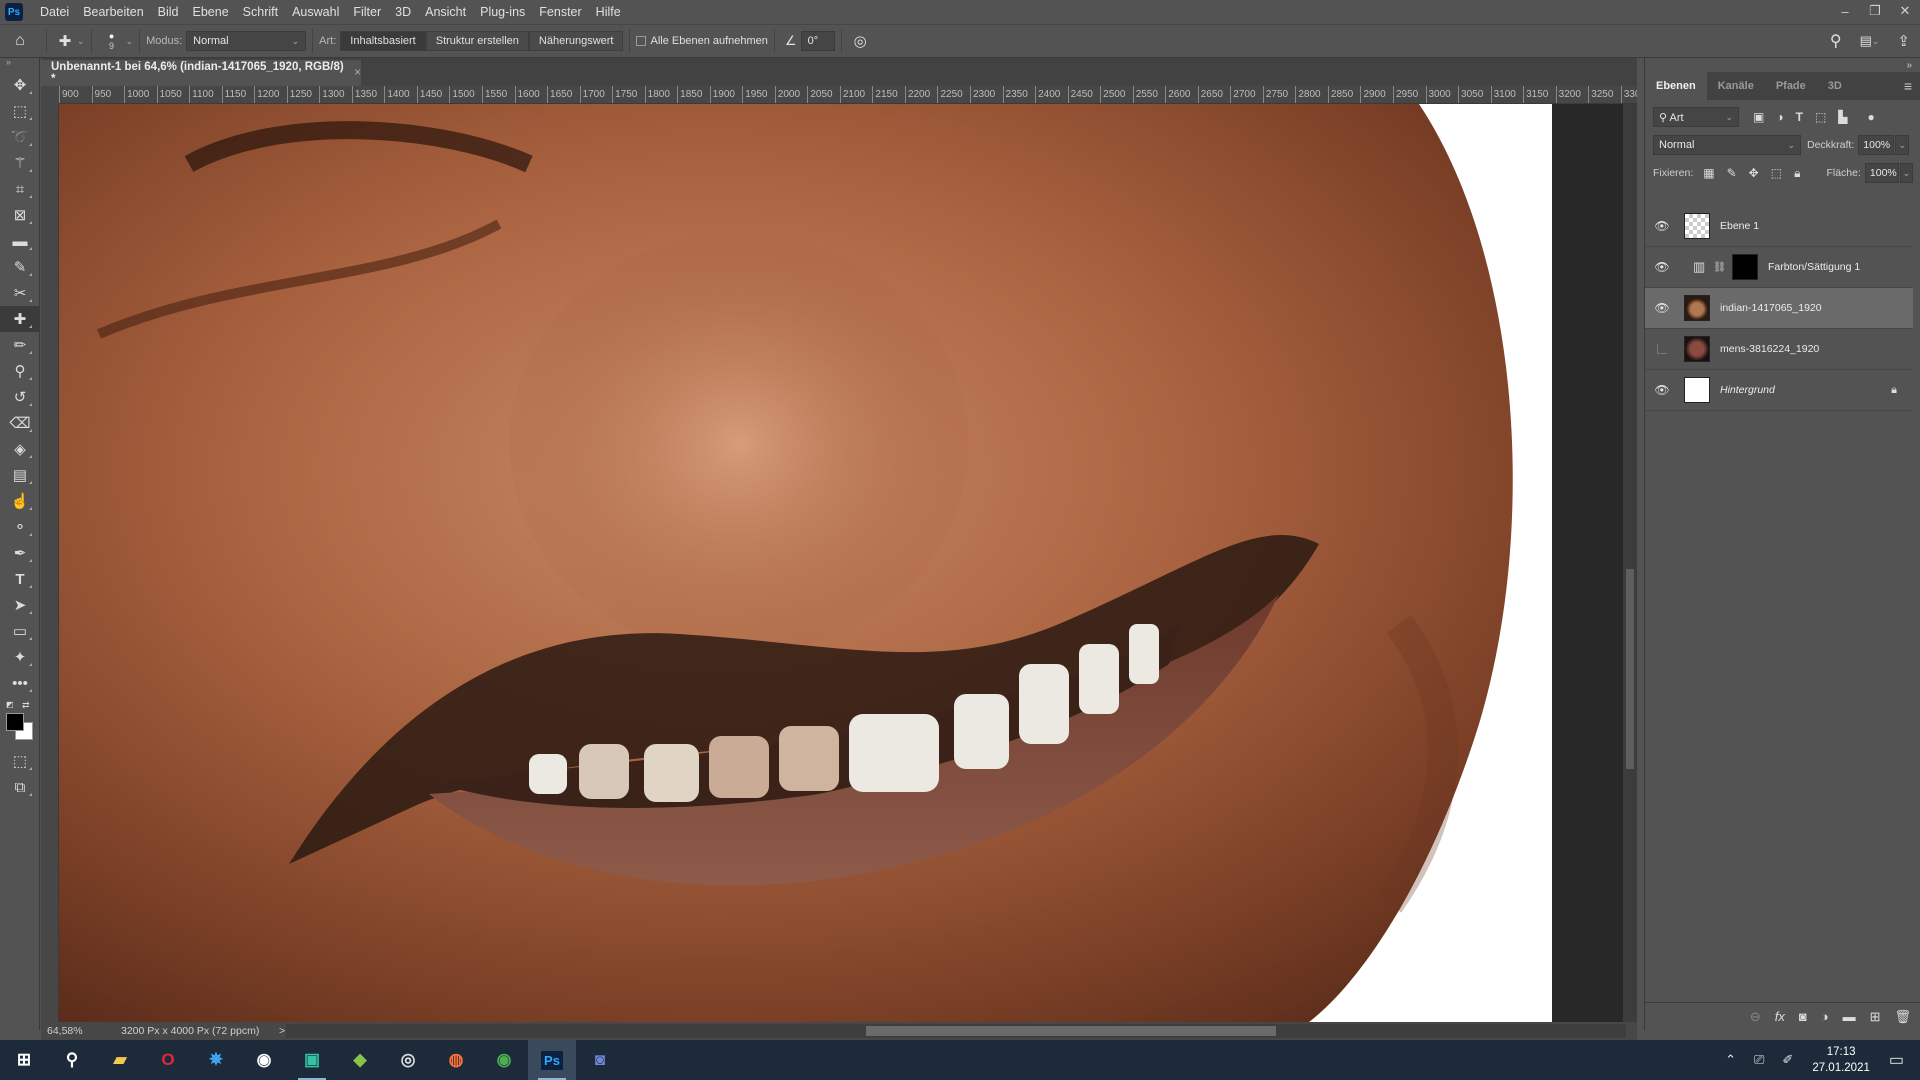  What do you see at coordinates (1662, 349) in the screenshot?
I see `visibility-toggle` at bounding box center [1662, 349].